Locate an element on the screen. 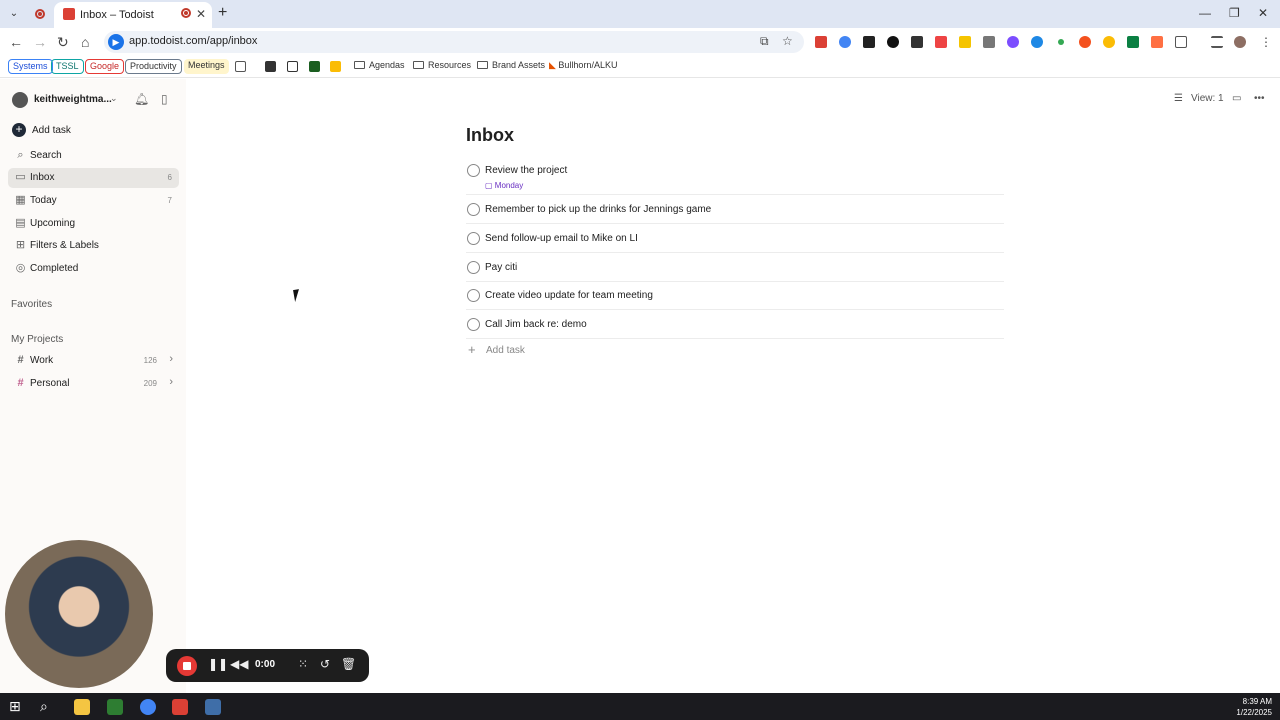  task-row: Send follow-up email to Mike on LI is located at coordinates (735, 241).